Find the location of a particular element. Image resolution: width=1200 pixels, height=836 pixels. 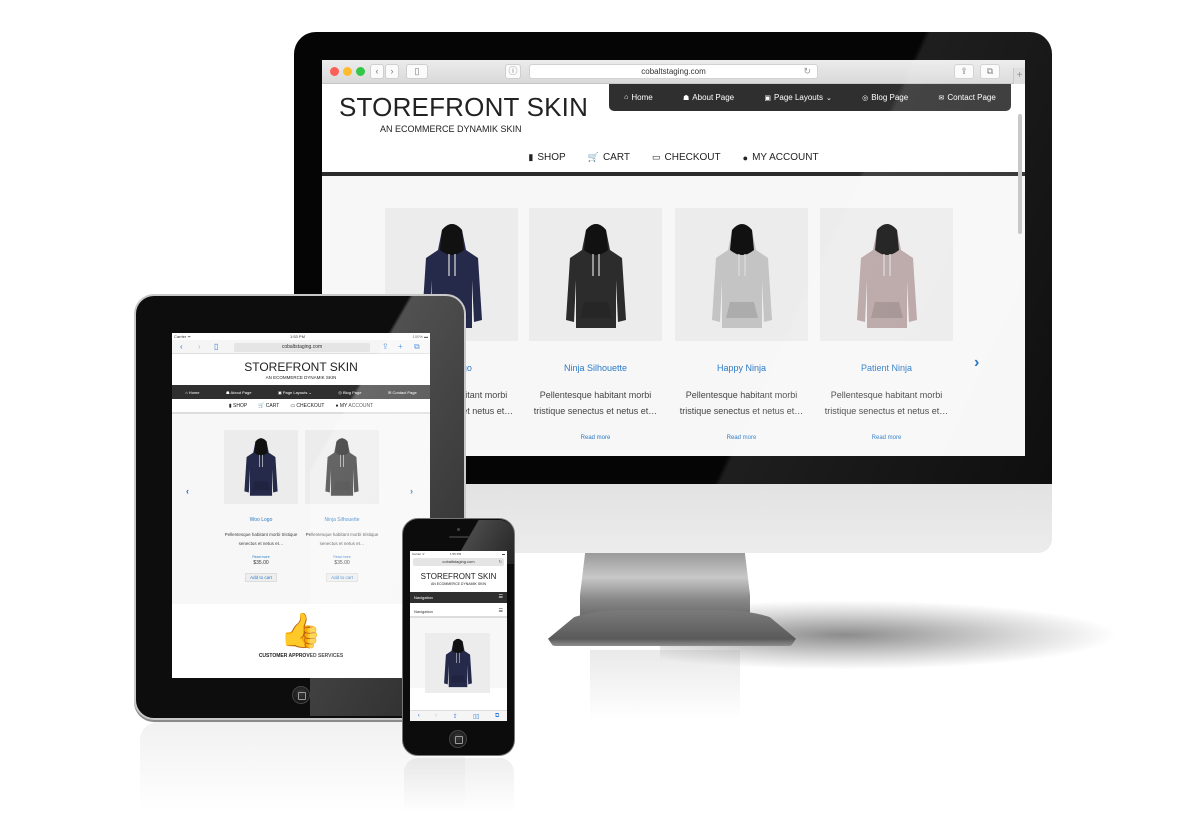

url-text: cobaltstaging.com is located at coordinates (302, 347).